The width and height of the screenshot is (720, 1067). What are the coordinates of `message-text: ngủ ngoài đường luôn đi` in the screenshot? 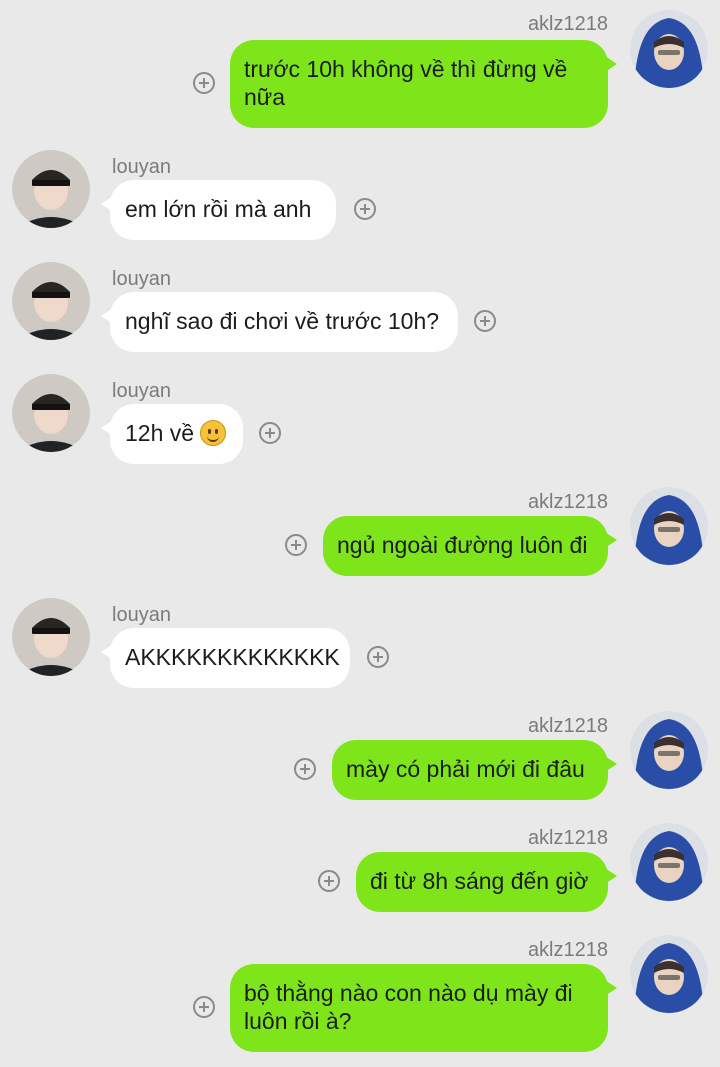 It's located at (462, 545).